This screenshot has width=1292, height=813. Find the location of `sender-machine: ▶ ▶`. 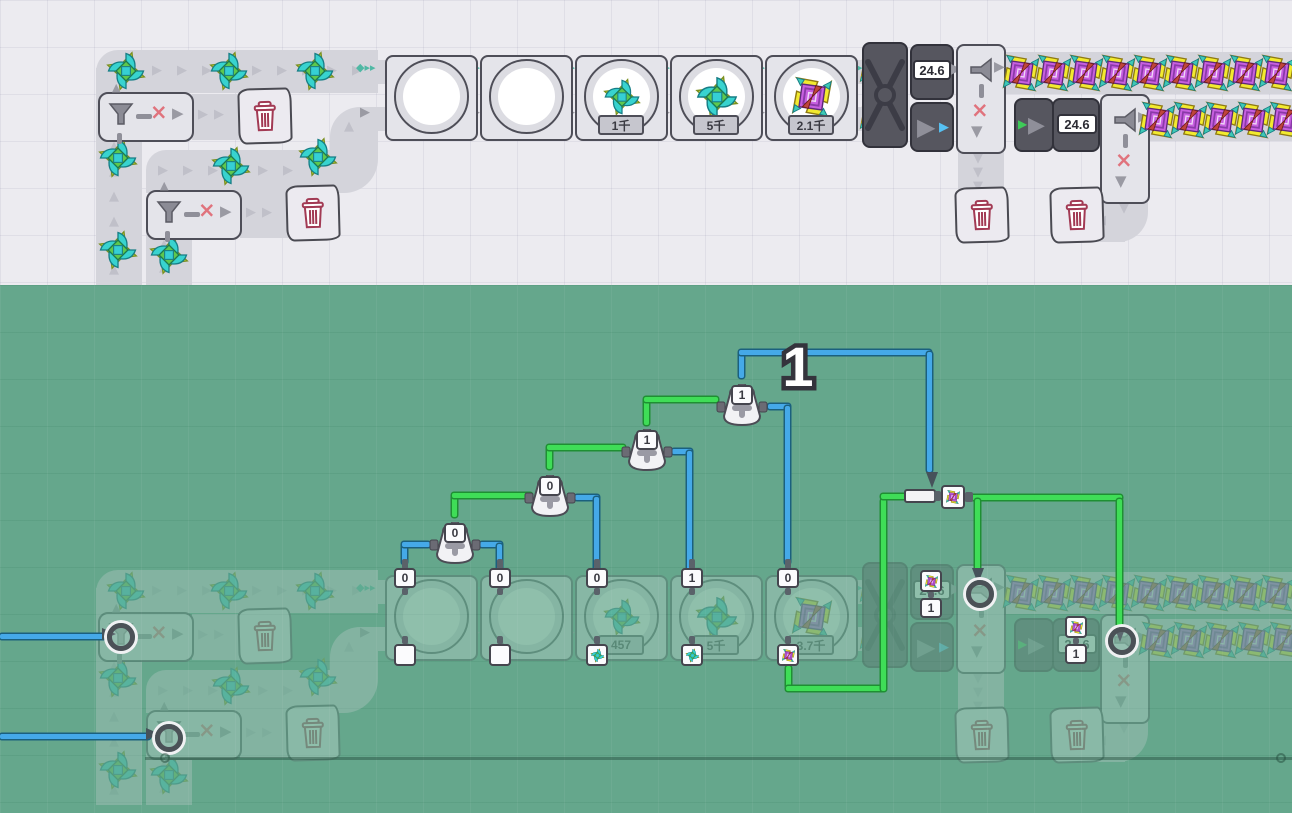

sender-machine: ▶ ▶ is located at coordinates (932, 127).